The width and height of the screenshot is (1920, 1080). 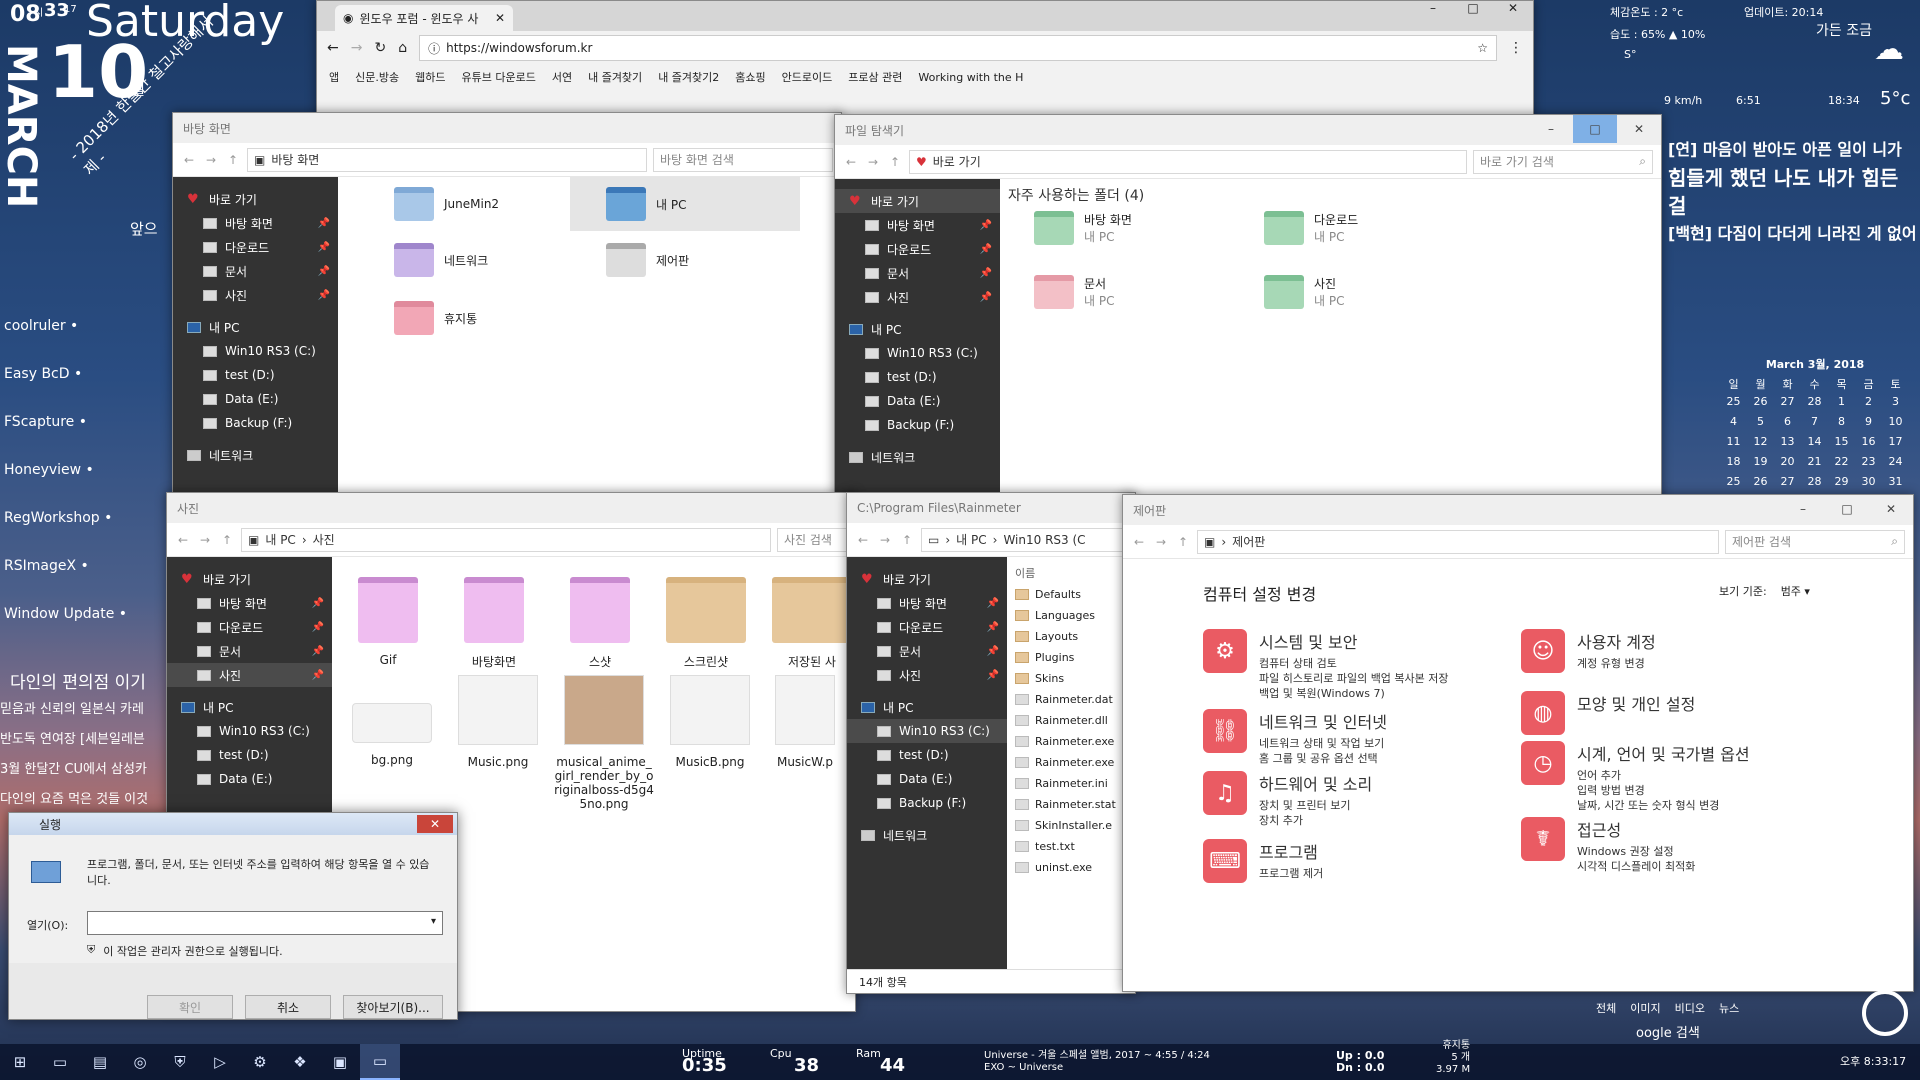 What do you see at coordinates (20, 1062) in the screenshot?
I see `start-icon: ⊞` at bounding box center [20, 1062].